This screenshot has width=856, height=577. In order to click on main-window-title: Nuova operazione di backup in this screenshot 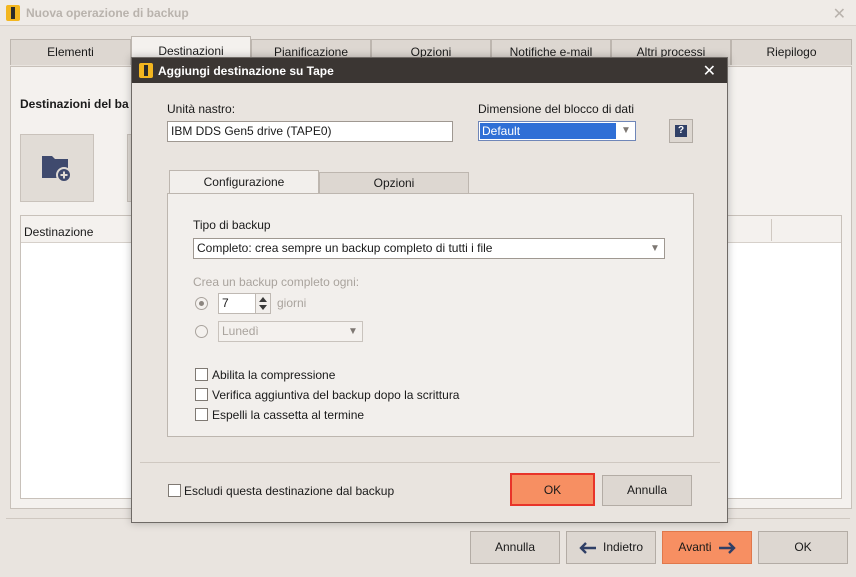, I will do `click(107, 13)`.